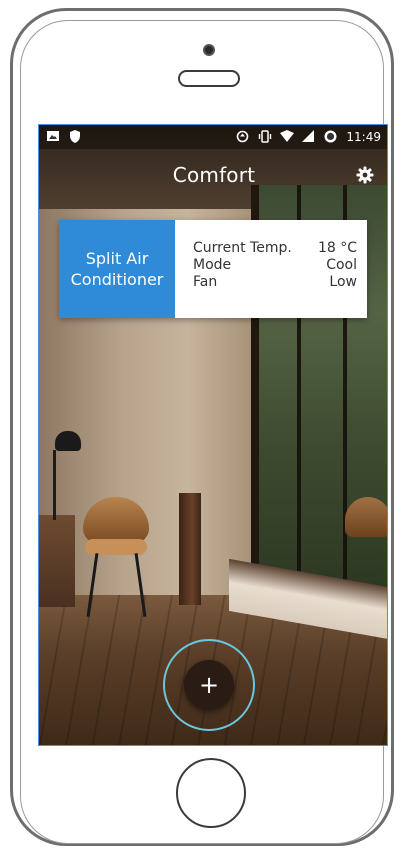 The image size is (406, 852). Describe the element at coordinates (341, 265) in the screenshot. I see `info-value: Cool` at that location.